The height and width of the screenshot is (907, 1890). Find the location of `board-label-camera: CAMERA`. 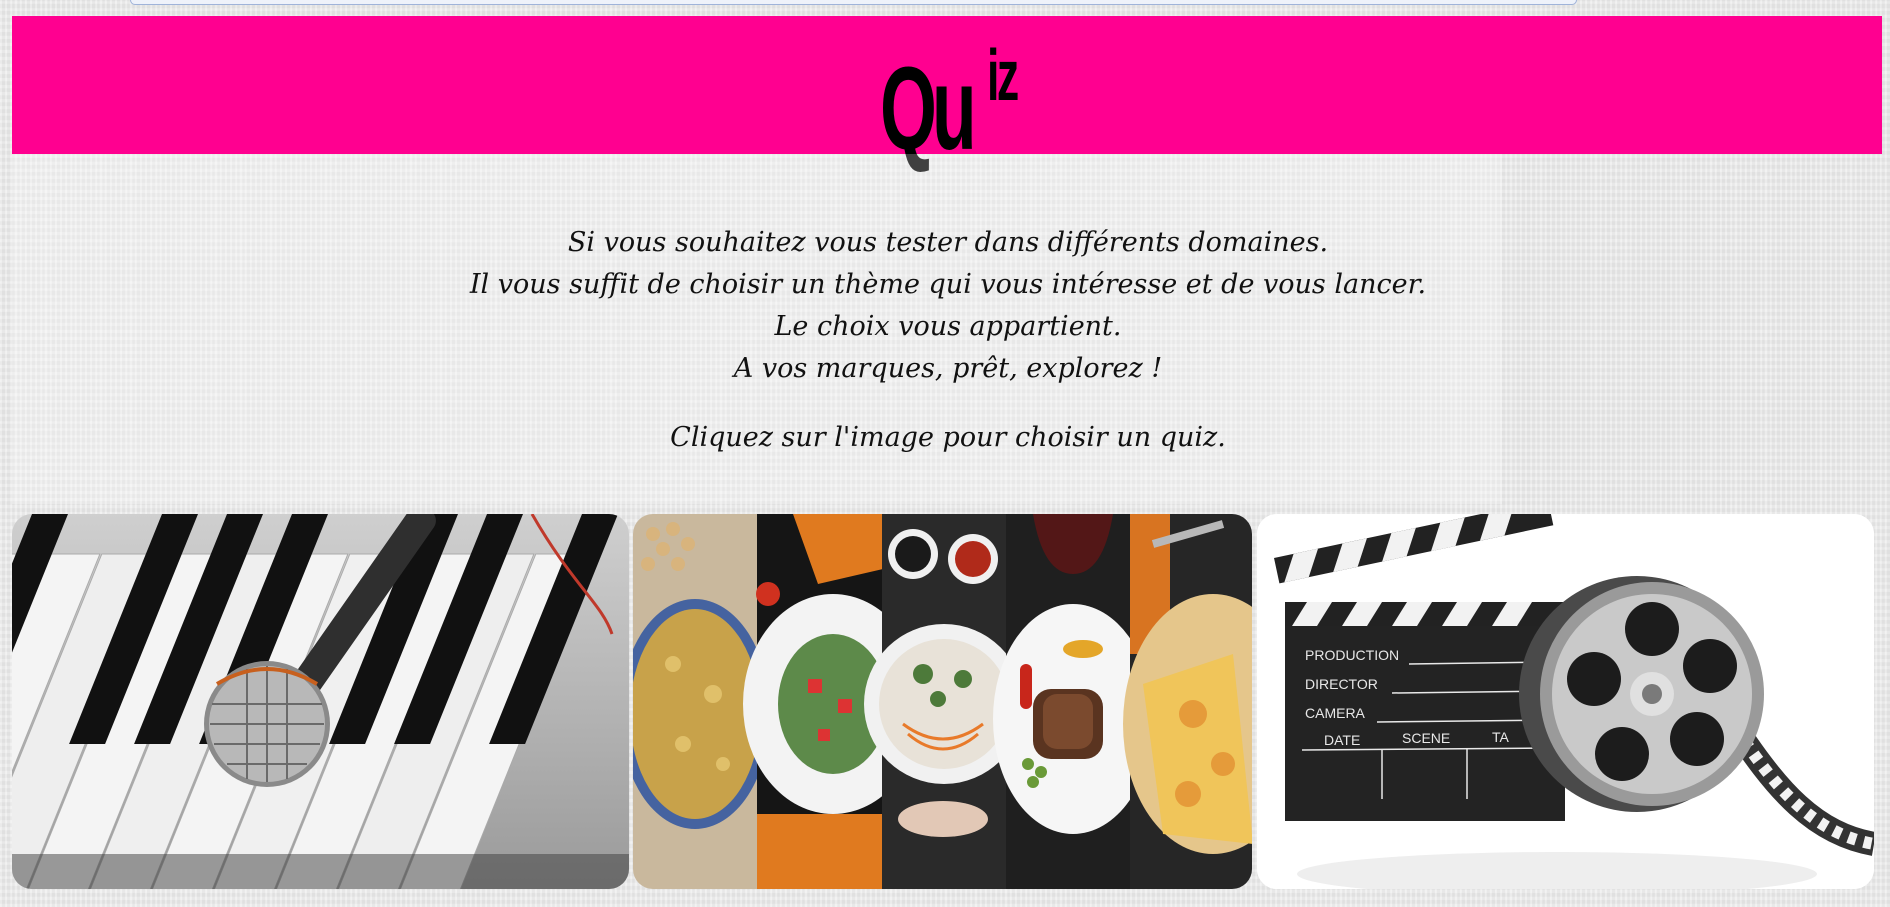

board-label-camera: CAMERA is located at coordinates (1335, 713).